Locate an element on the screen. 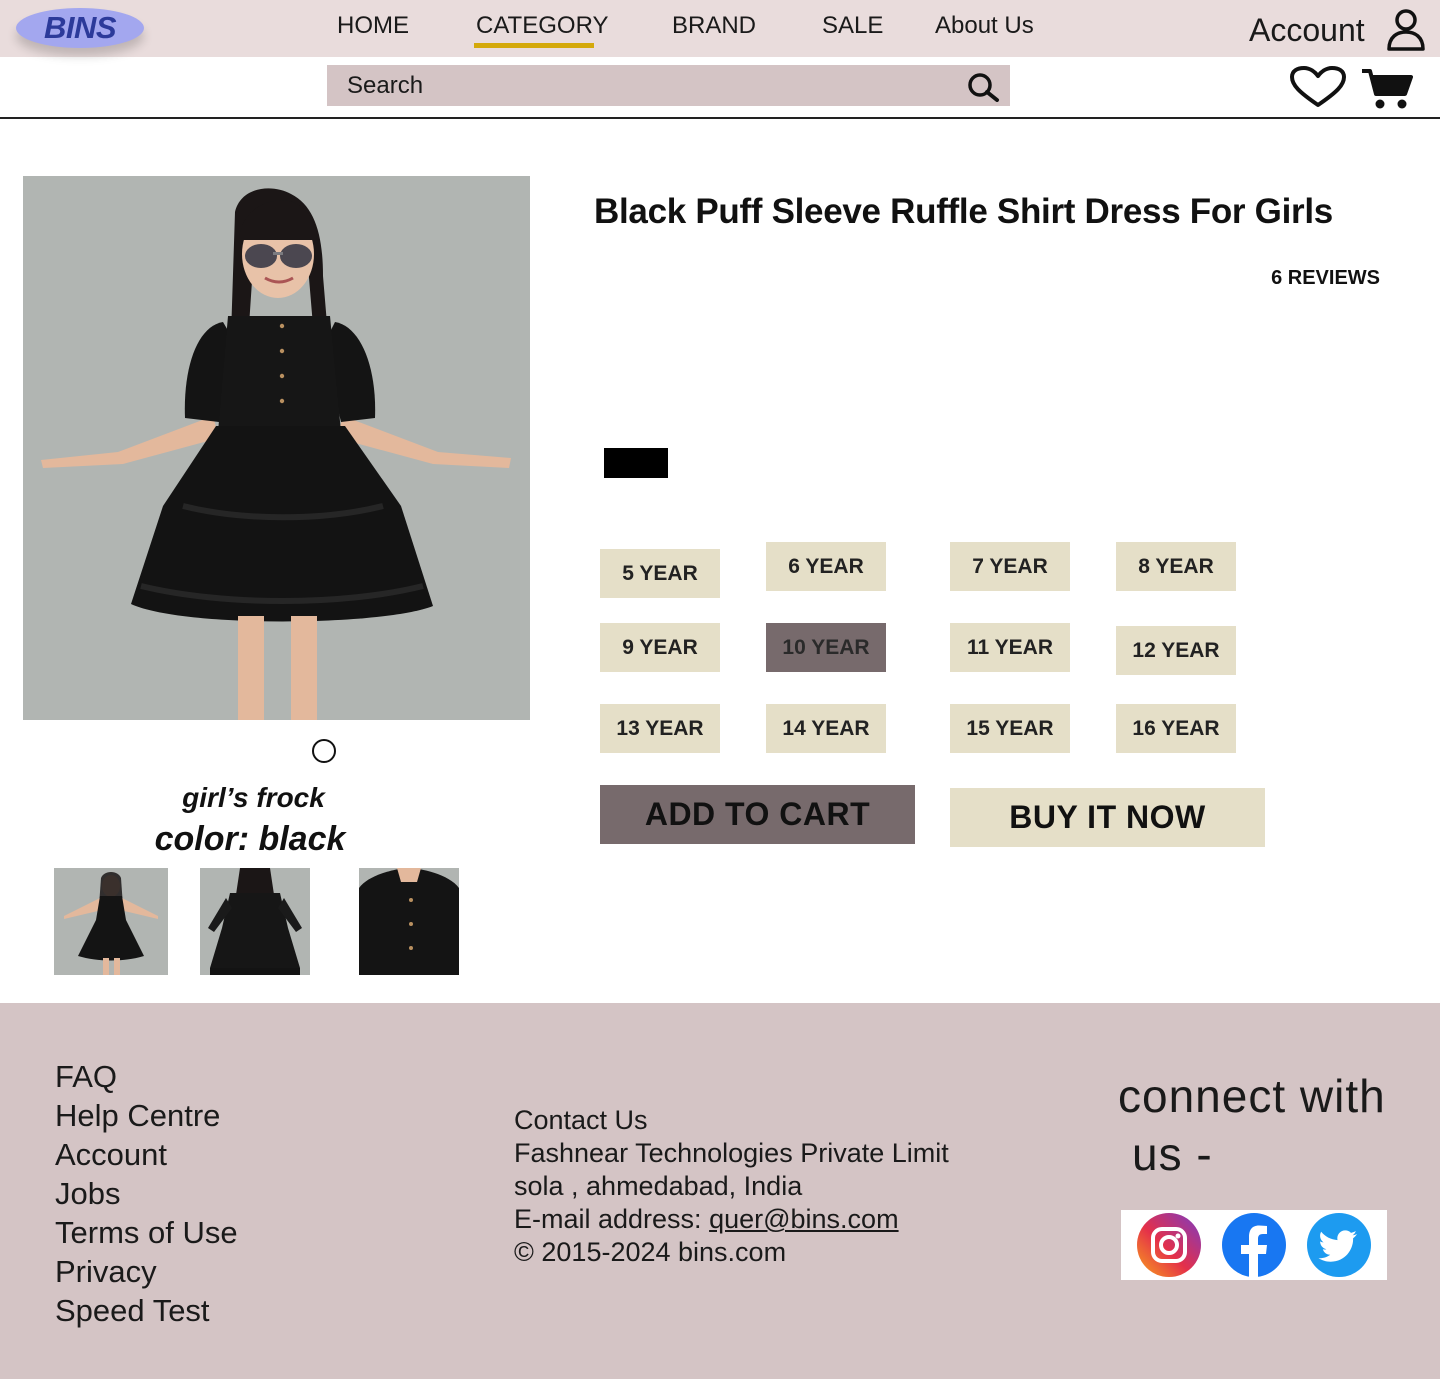  contact-company: Fashnear Technologies Private Limit is located at coordinates (731, 1153).